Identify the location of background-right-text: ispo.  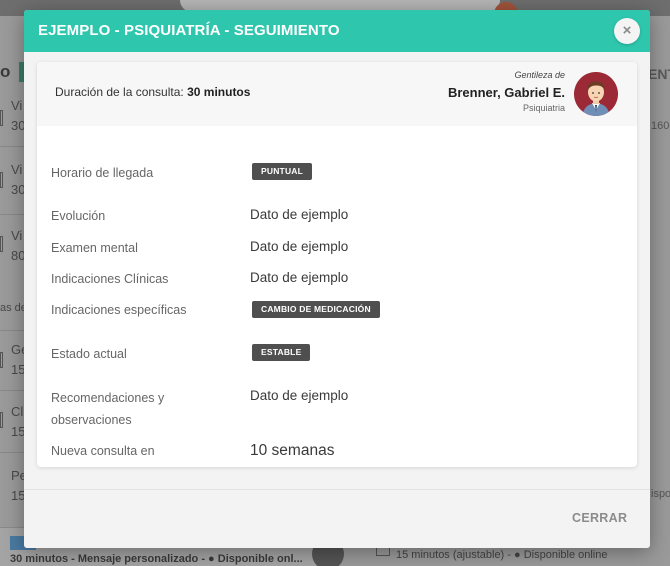
(660, 494).